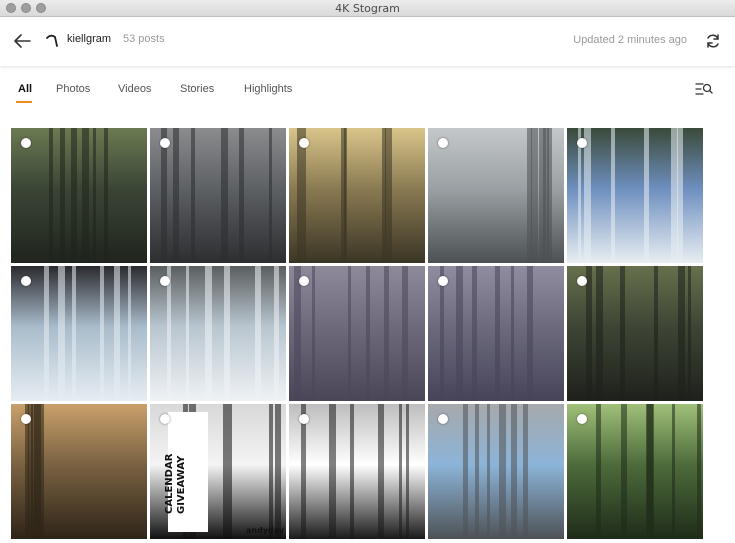 The width and height of the screenshot is (735, 543). What do you see at coordinates (25, 89) in the screenshot?
I see `tab-all: All` at bounding box center [25, 89].